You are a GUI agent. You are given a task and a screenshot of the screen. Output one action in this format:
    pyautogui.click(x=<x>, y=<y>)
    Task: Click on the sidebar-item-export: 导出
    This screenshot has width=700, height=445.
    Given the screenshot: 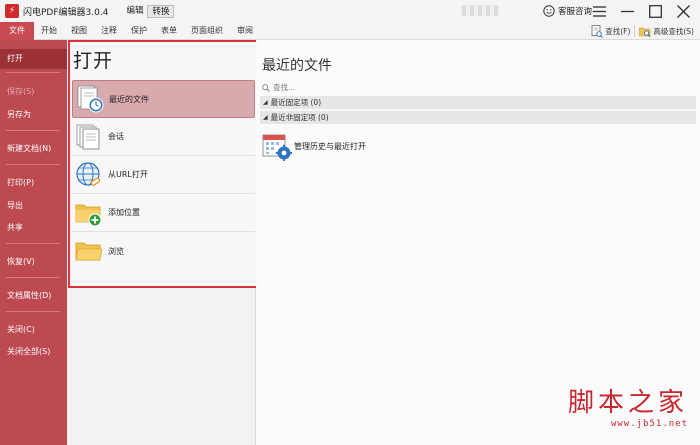 What is the action you would take?
    pyautogui.click(x=33, y=206)
    